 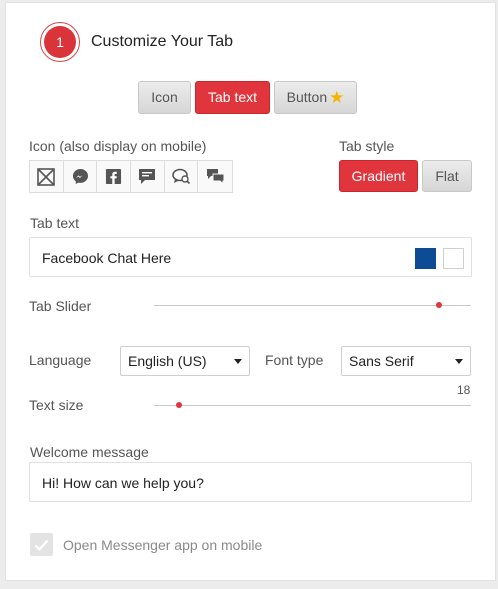 I want to click on font-type-select: Sans Serif, so click(x=406, y=361).